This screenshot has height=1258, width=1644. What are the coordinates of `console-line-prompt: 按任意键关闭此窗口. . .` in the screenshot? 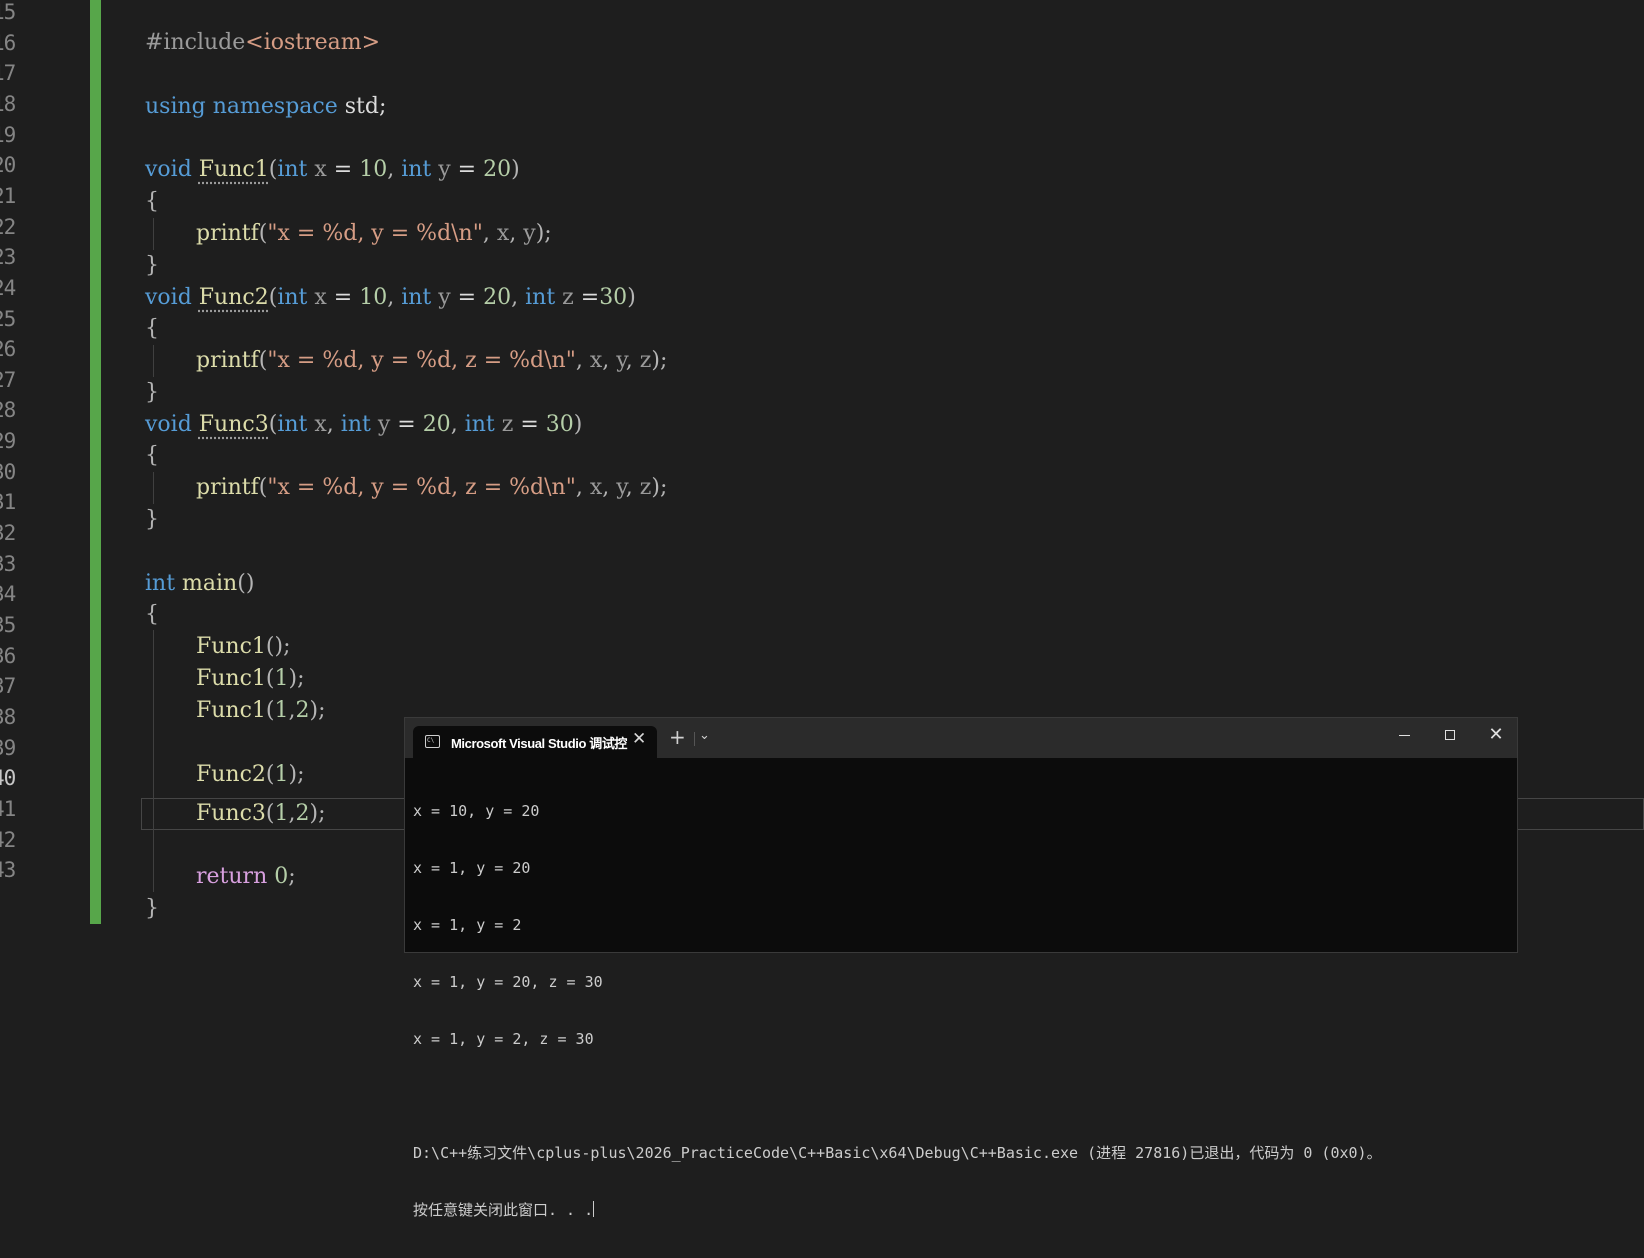 It's located at (897, 1210).